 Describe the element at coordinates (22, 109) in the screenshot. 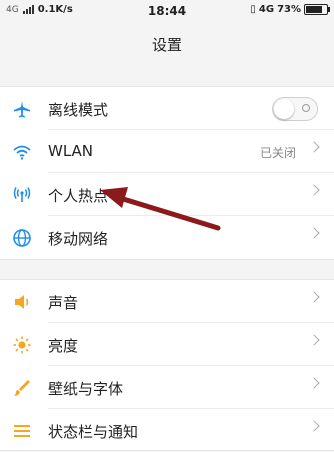

I see `airplane-icon` at that location.